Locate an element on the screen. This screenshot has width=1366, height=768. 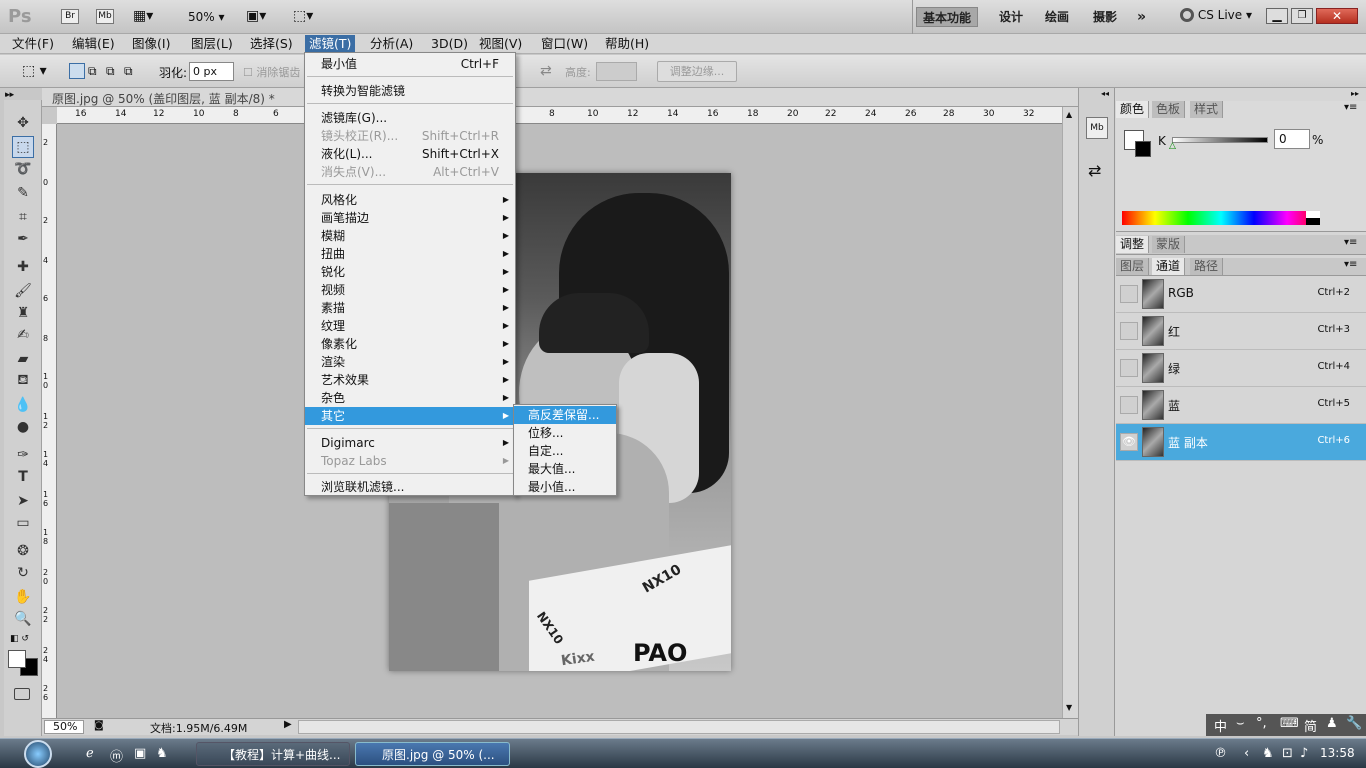
color-spectrum-bar is located at coordinates (1221, 218).